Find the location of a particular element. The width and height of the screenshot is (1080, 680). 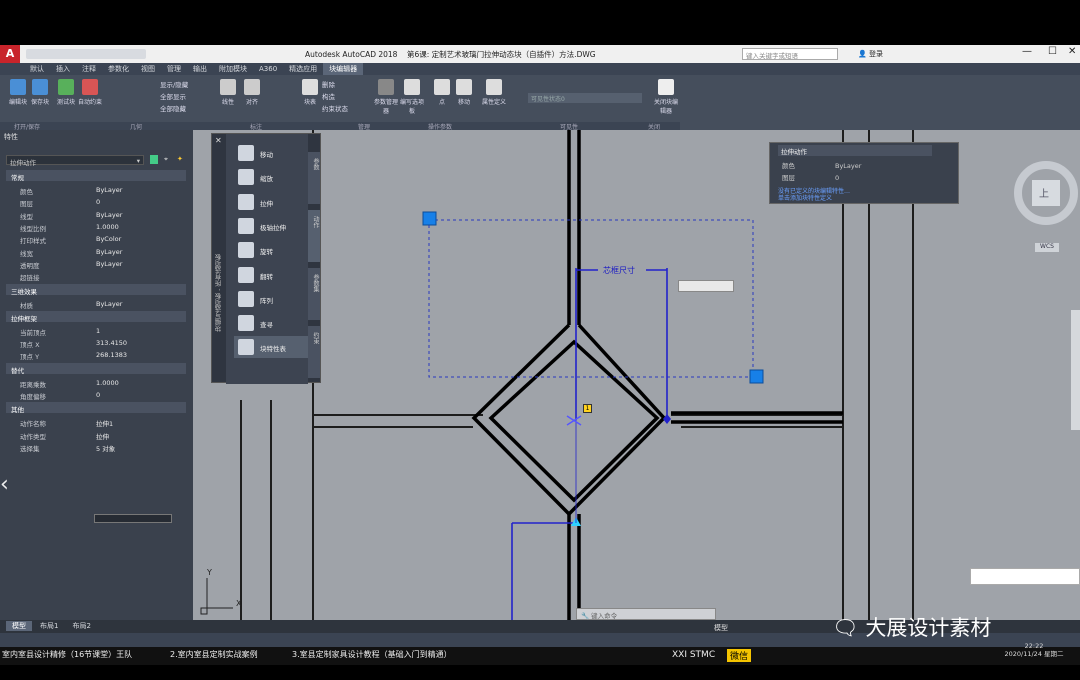

palette-item: 阵列 is located at coordinates (274, 299).